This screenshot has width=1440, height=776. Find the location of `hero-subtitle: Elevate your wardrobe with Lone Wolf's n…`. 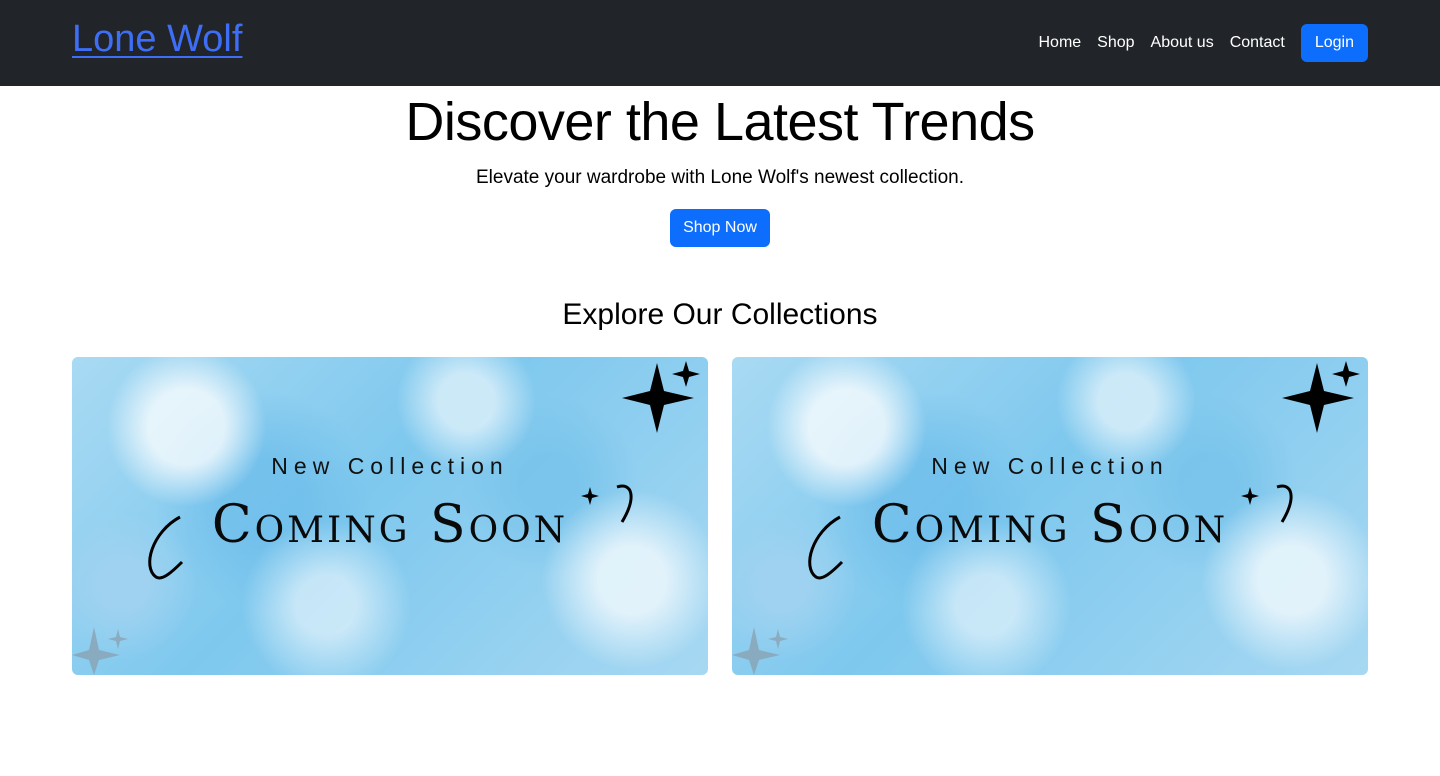

hero-subtitle: Elevate your wardrobe with Lone Wolf's n… is located at coordinates (720, 178).